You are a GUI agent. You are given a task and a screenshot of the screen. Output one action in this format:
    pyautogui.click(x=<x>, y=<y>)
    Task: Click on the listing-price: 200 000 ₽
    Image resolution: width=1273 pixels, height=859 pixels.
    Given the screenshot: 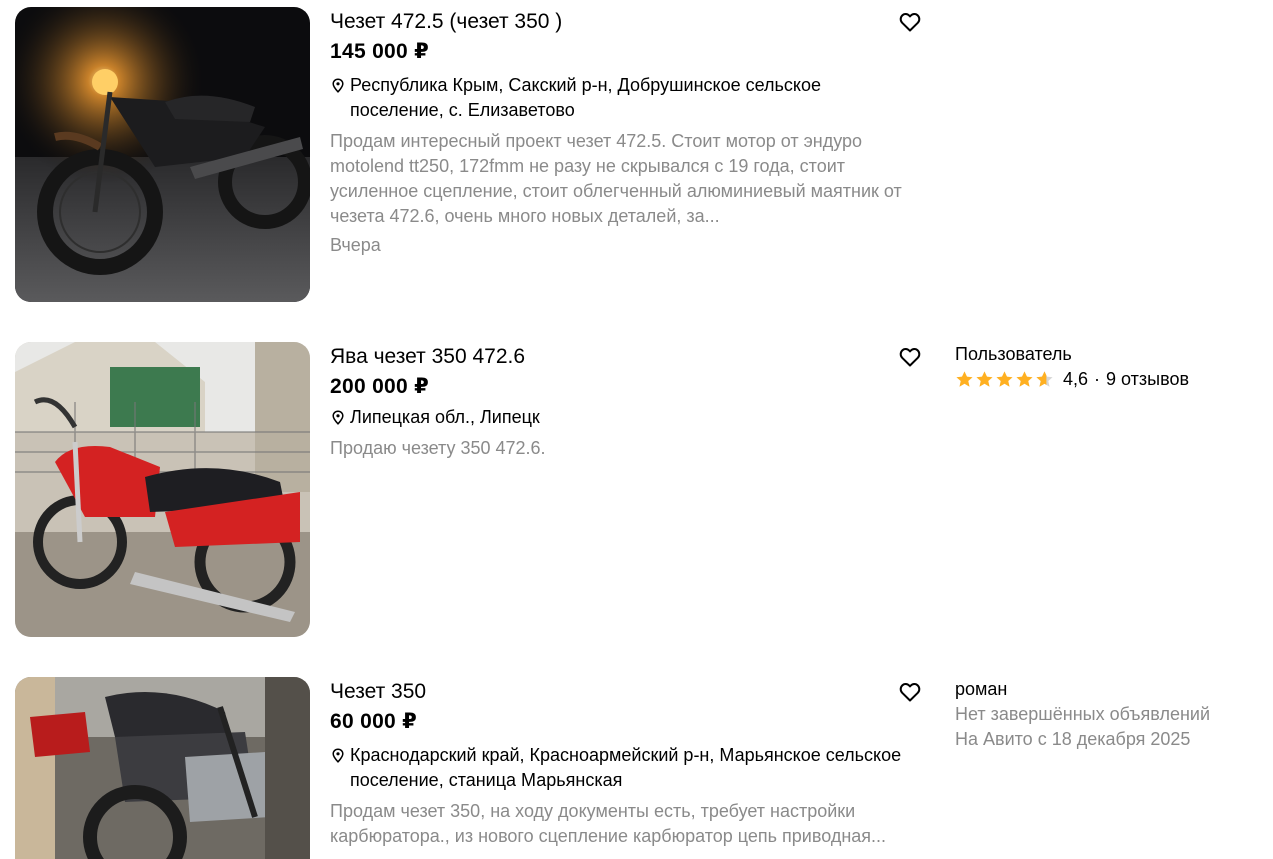 What is the action you would take?
    pyautogui.click(x=380, y=386)
    